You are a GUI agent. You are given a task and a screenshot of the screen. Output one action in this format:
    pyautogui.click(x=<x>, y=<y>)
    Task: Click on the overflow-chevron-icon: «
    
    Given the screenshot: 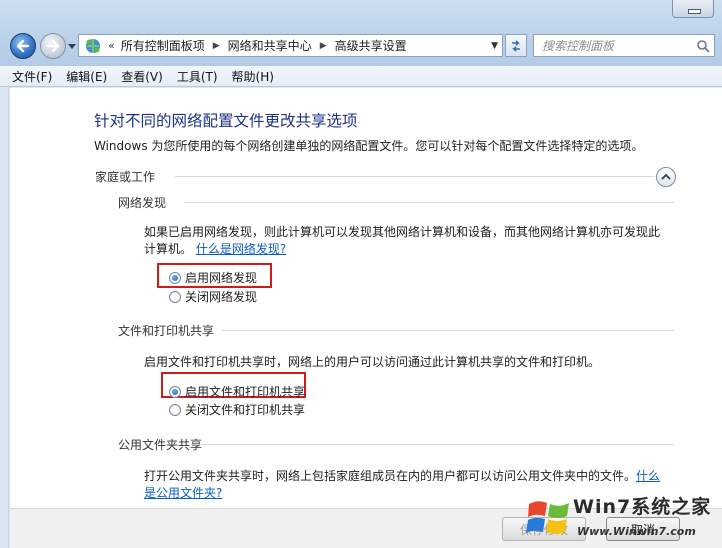 What is the action you would take?
    pyautogui.click(x=111, y=45)
    